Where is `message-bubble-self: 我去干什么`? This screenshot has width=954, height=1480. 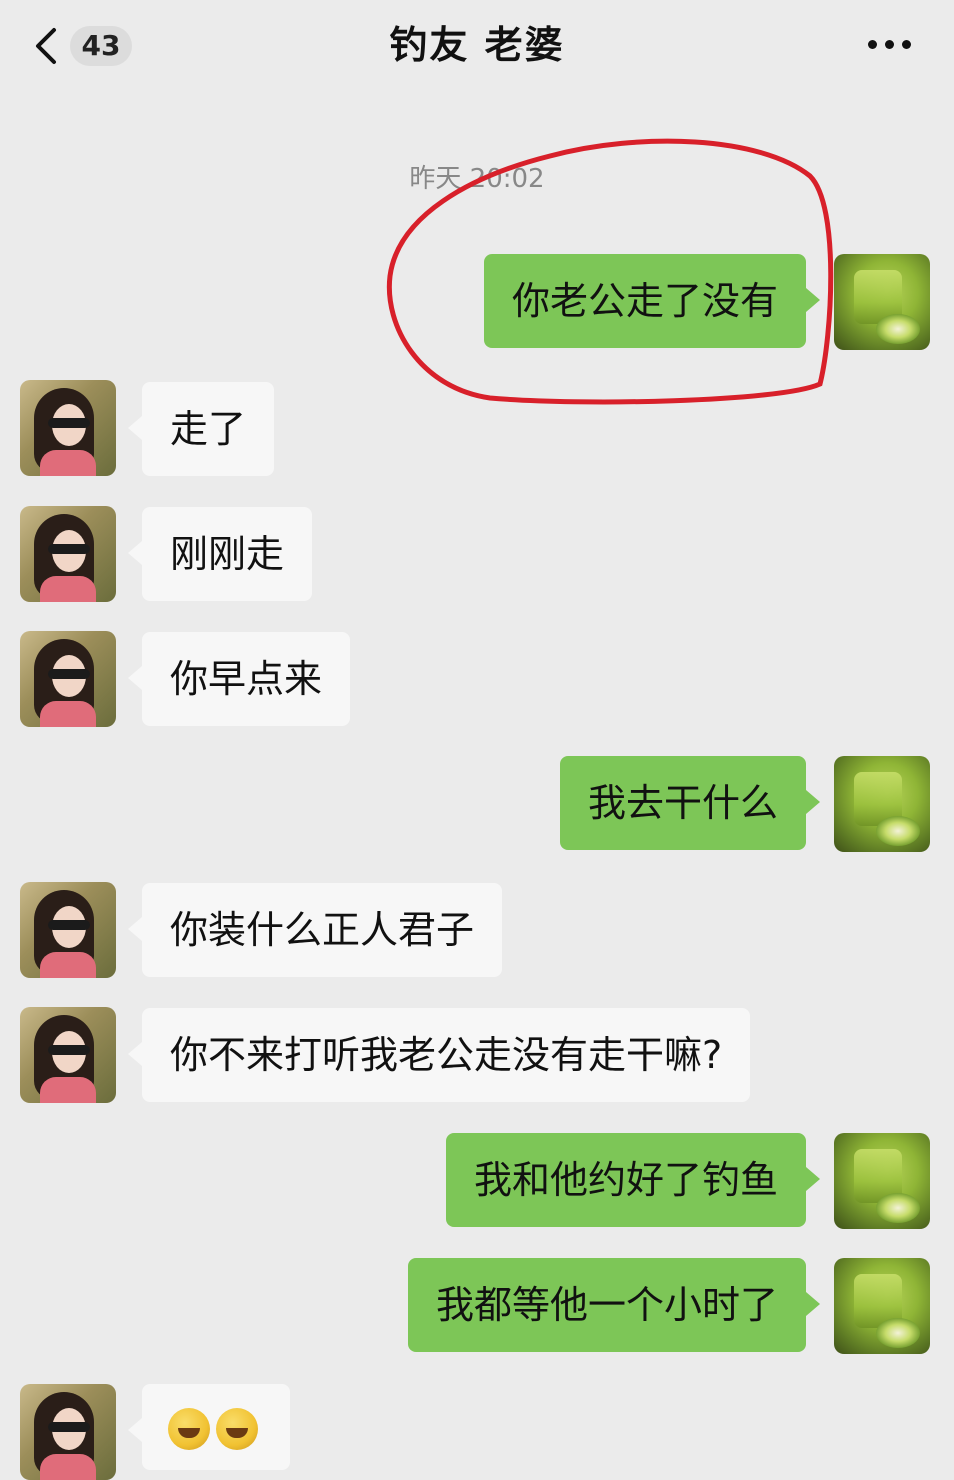
message-bubble-self: 我去干什么 is located at coordinates (690, 803).